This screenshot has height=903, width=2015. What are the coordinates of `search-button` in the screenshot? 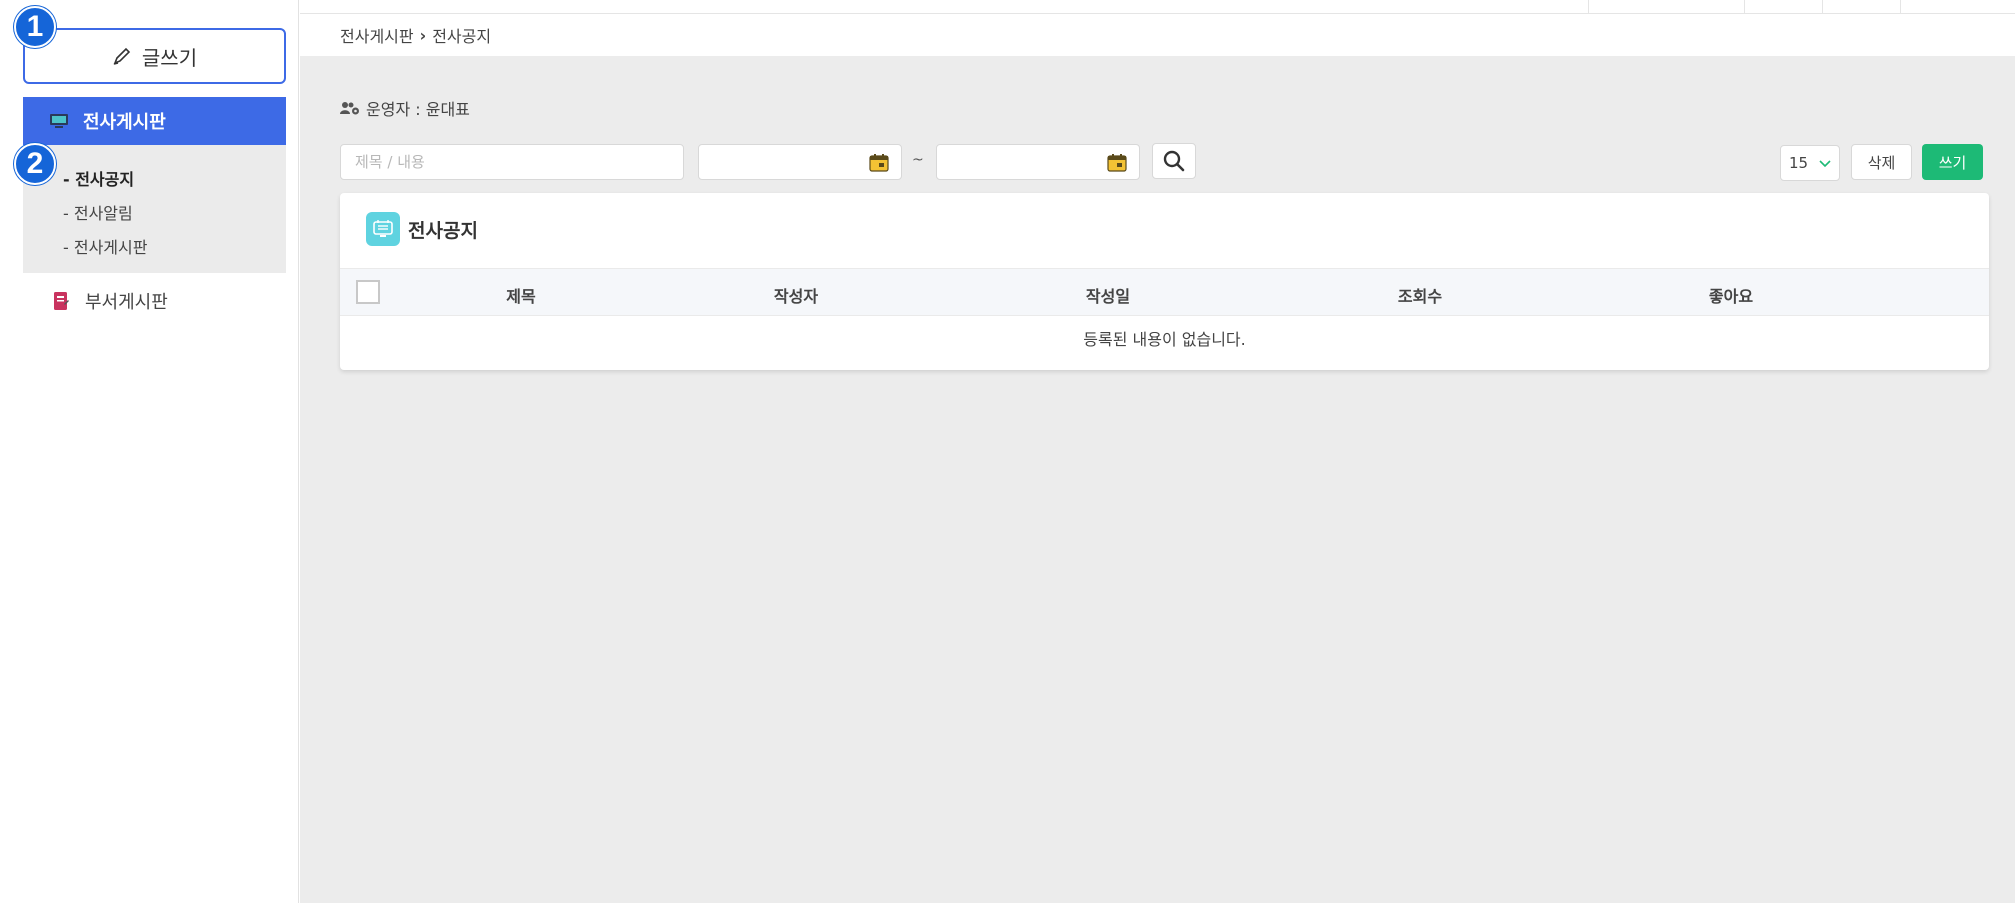 It's located at (1174, 161).